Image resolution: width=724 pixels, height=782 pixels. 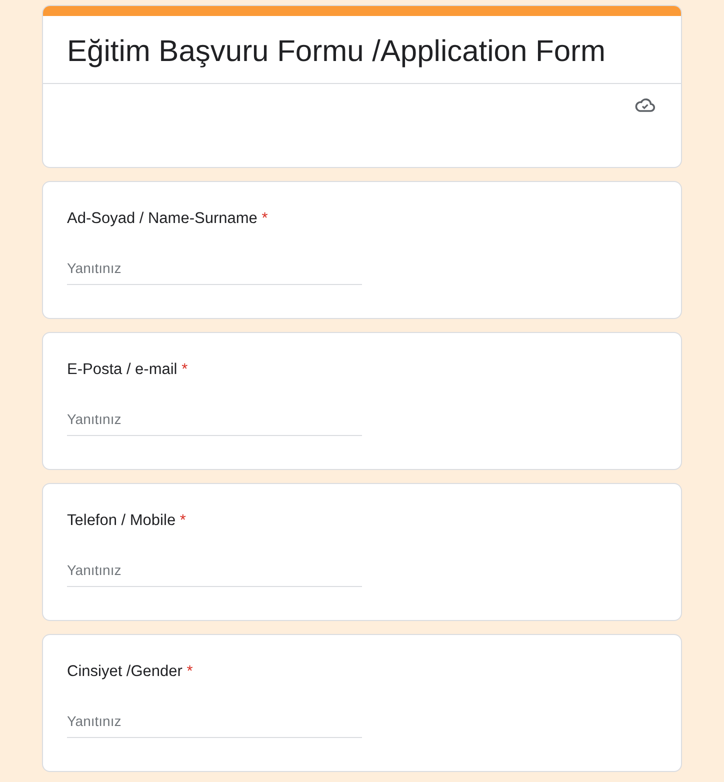 What do you see at coordinates (128, 370) in the screenshot?
I see `question-label: E-Posta / e-mail *` at bounding box center [128, 370].